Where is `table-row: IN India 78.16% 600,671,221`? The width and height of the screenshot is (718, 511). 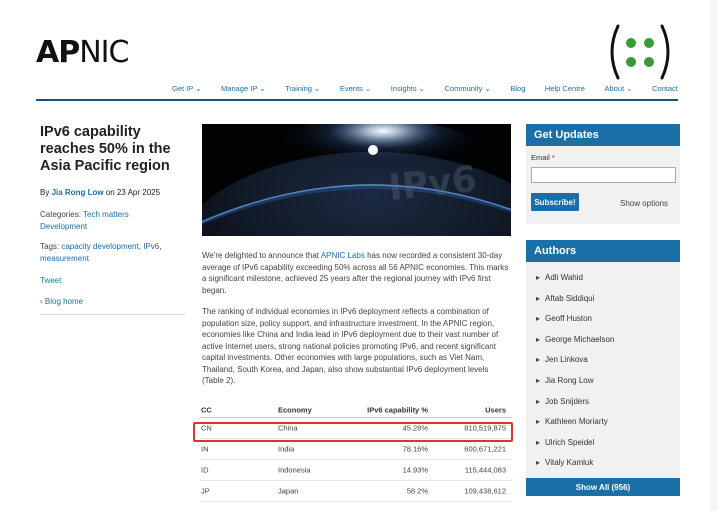
table-row: IN India 78.16% 600,671,221 is located at coordinates (356, 449).